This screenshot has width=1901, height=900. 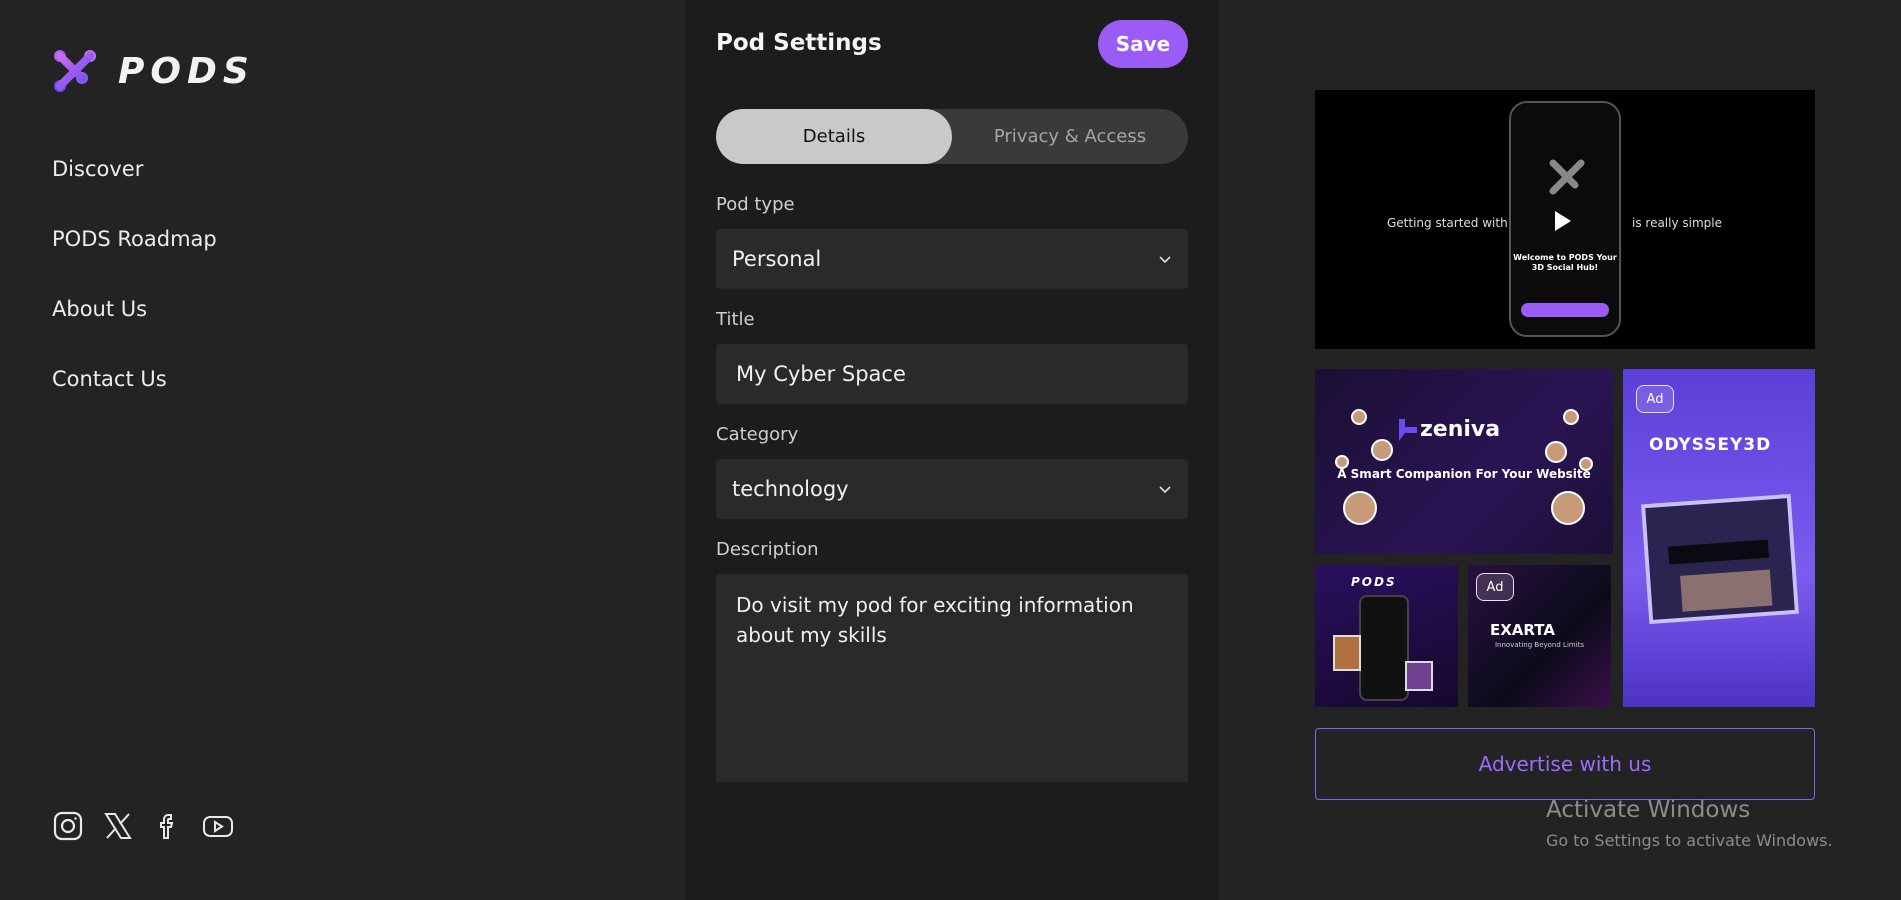 What do you see at coordinates (834, 136) in the screenshot?
I see `tab-details: Details` at bounding box center [834, 136].